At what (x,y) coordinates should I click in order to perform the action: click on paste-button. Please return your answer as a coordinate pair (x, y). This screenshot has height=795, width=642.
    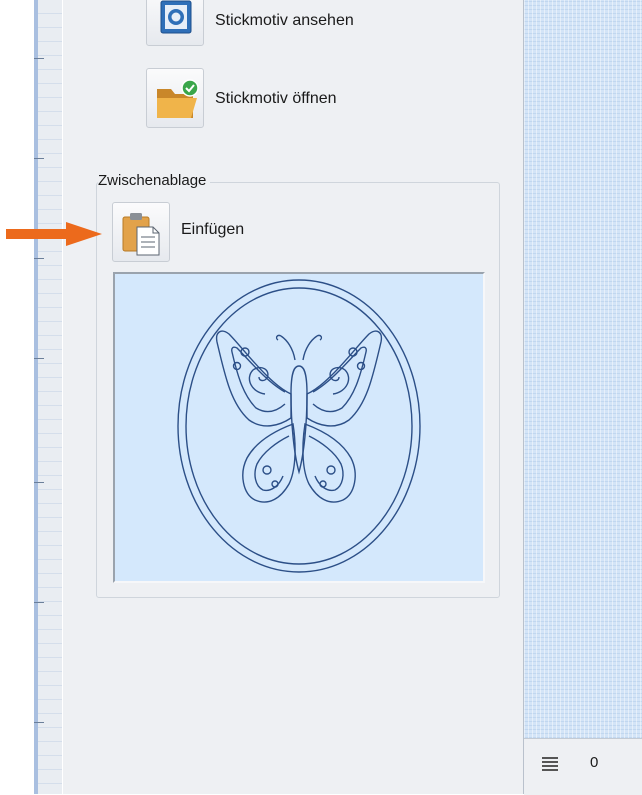
    Looking at the image, I should click on (141, 232).